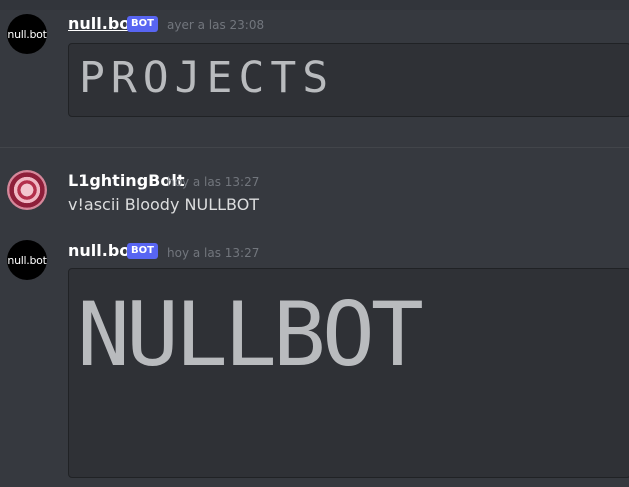 The width and height of the screenshot is (629, 487). What do you see at coordinates (216, 25) in the screenshot?
I see `timestamp: ayer a las 23:08` at bounding box center [216, 25].